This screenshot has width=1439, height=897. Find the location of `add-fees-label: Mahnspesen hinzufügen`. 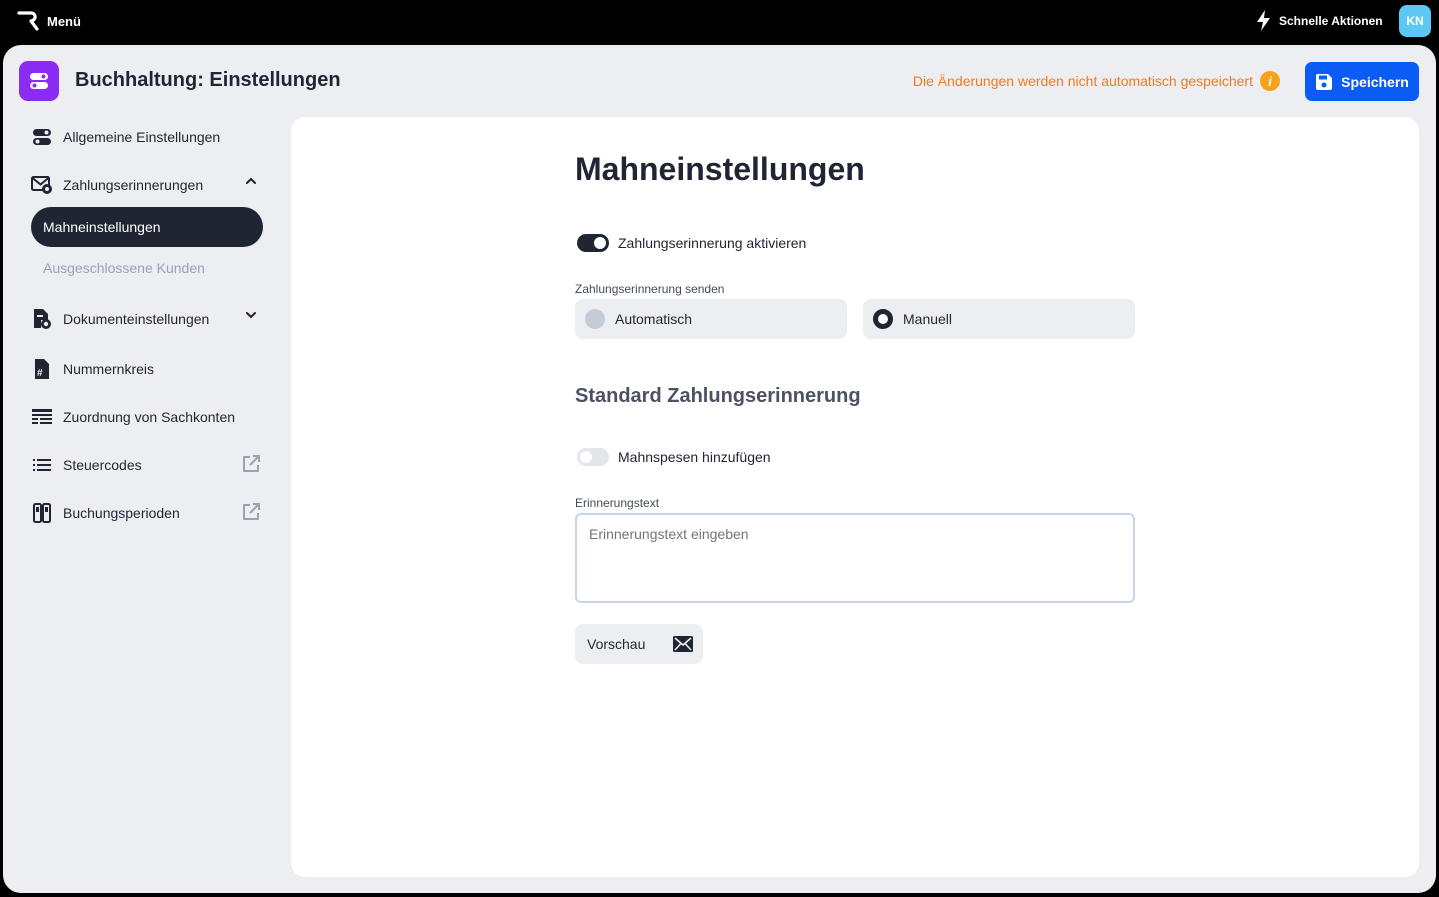

add-fees-label: Mahnspesen hinzufügen is located at coordinates (694, 457).